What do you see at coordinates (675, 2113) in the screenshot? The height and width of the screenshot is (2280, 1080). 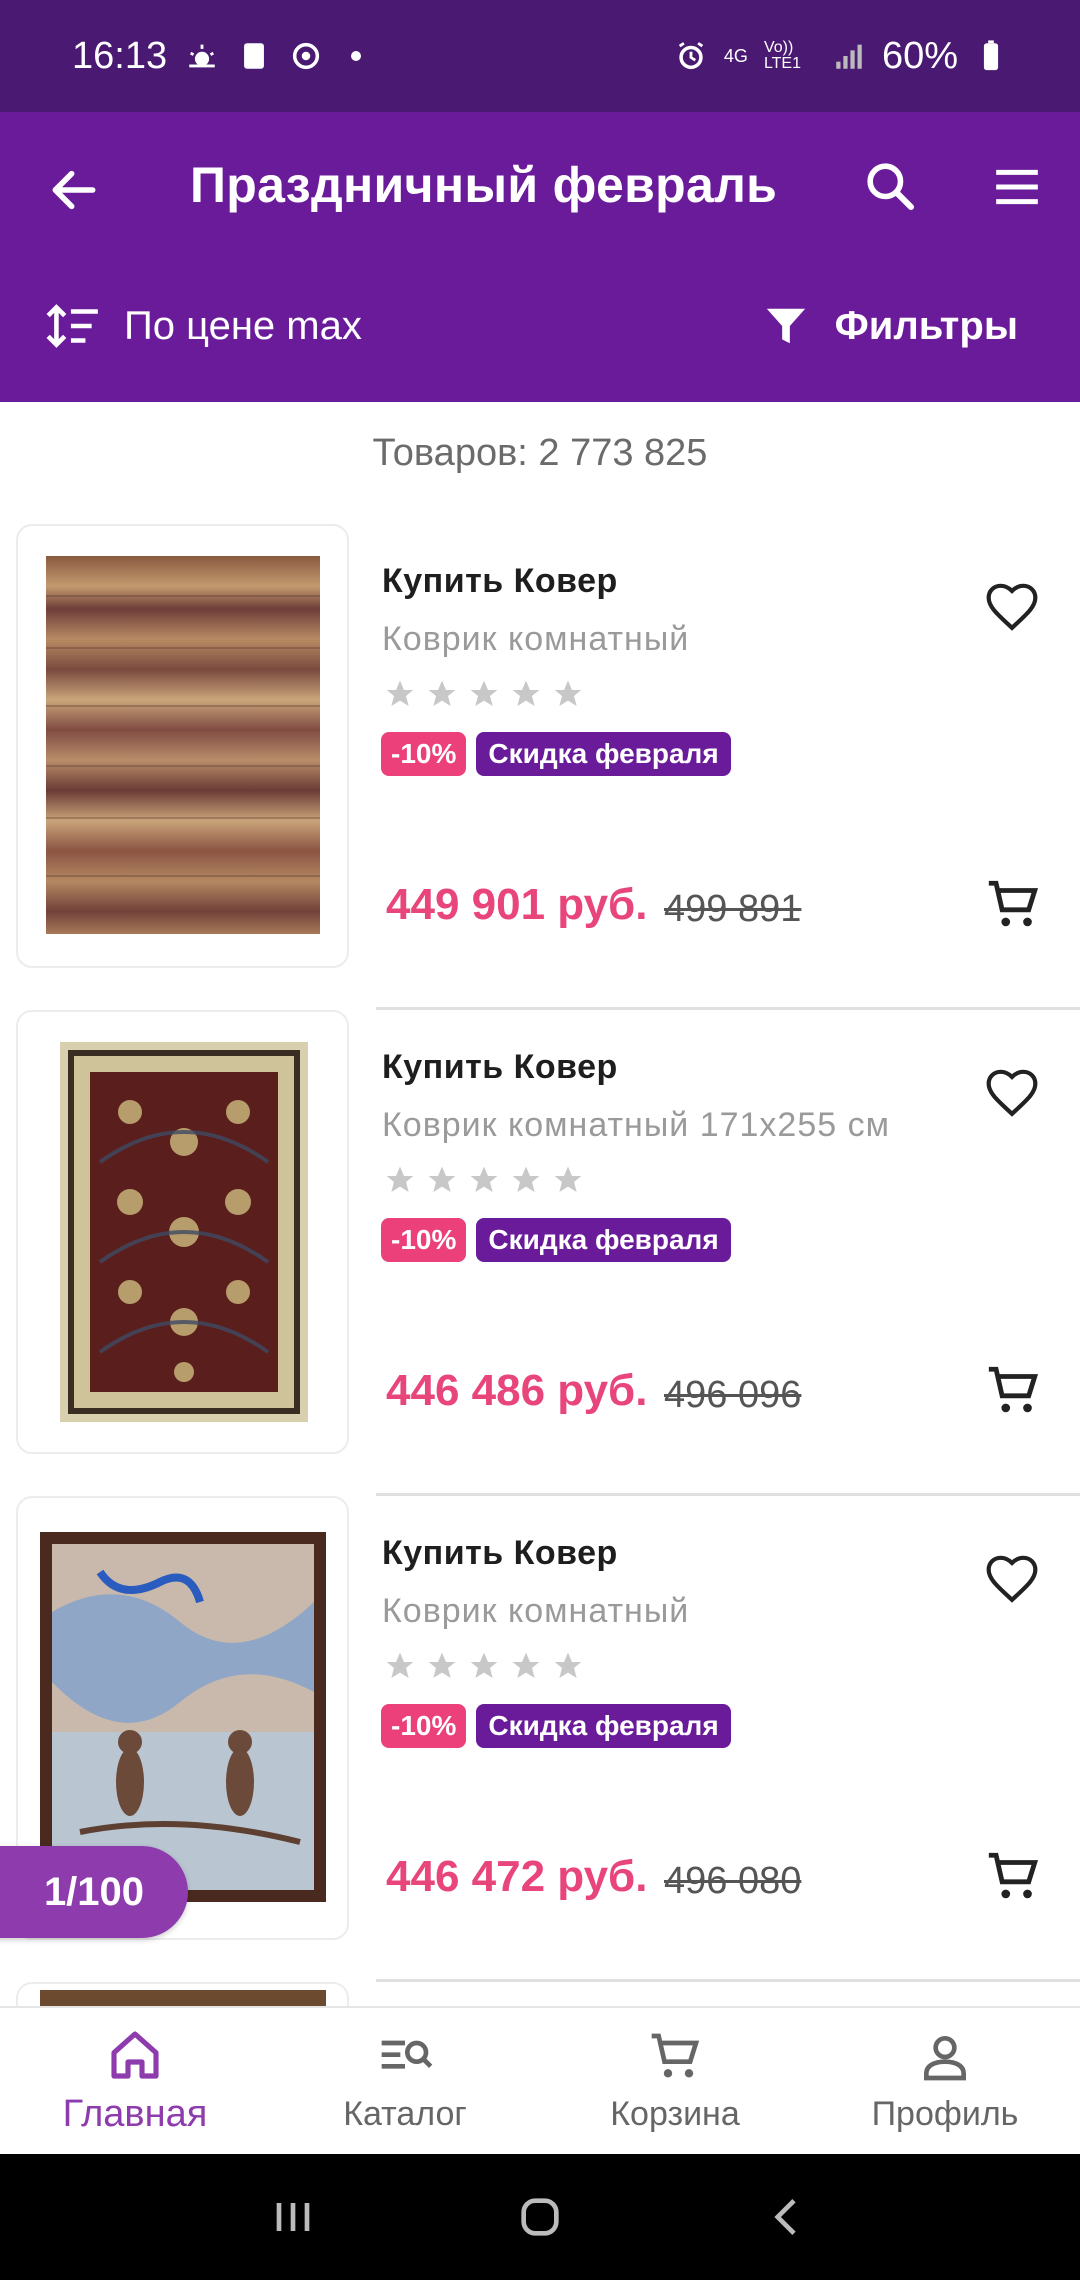 I see `nav-cart-label: Корзина` at bounding box center [675, 2113].